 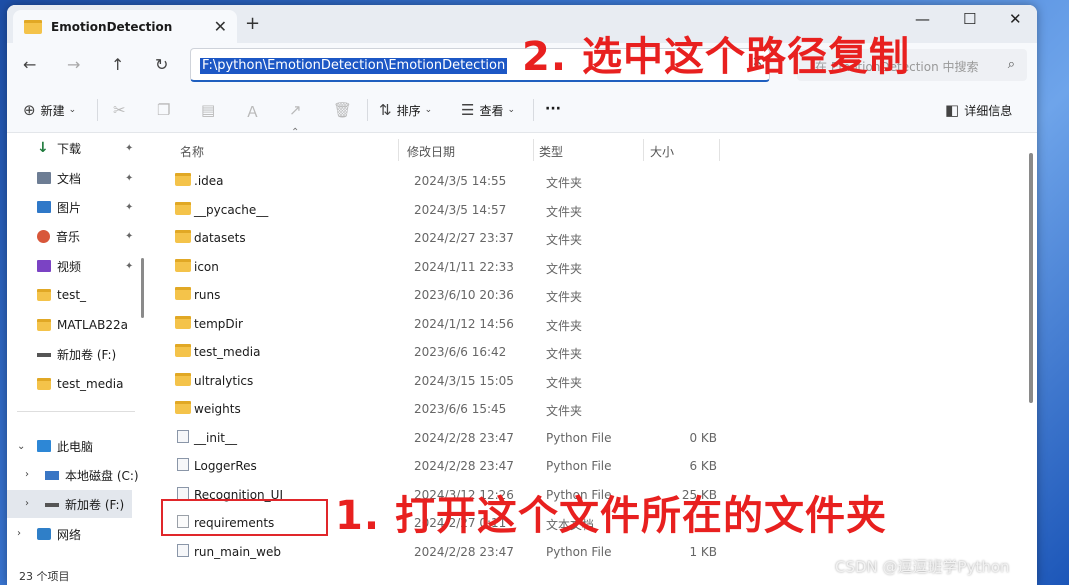 I want to click on file-date: 2023/6/6 15:45, so click(x=460, y=409).